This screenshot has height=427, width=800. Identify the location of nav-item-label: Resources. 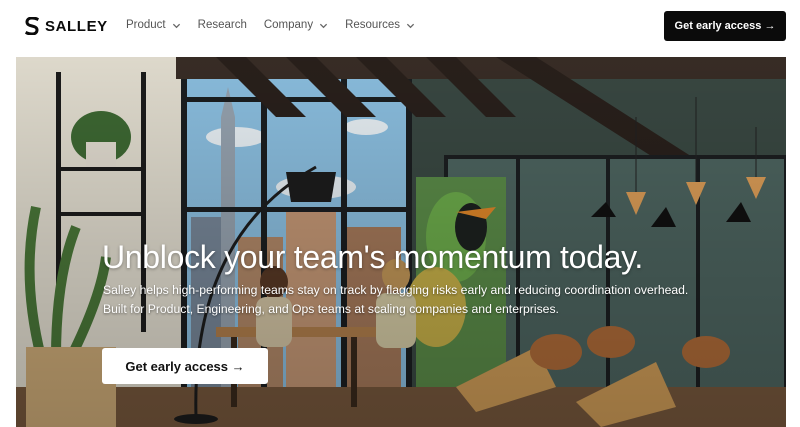
(373, 25).